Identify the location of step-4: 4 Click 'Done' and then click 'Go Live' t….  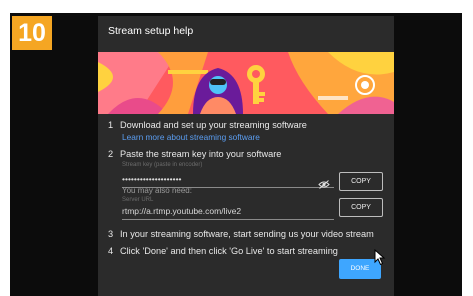
(223, 251).